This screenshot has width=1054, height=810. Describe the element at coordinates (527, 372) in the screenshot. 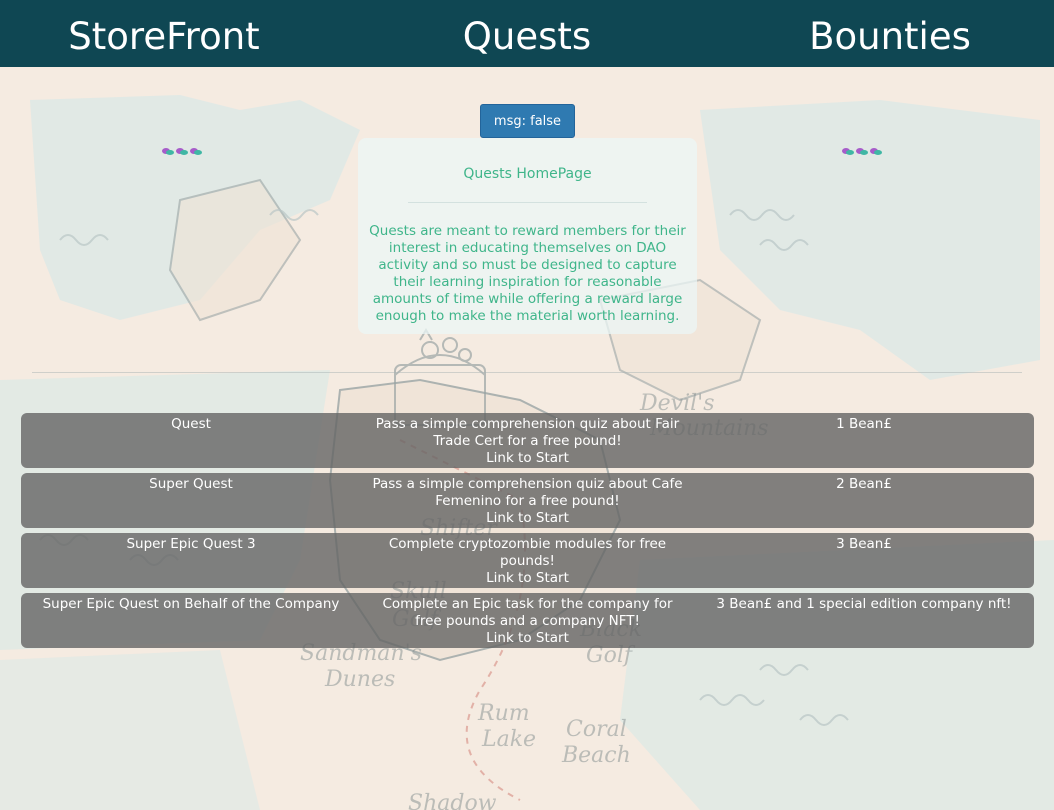

I see `section-divider` at that location.